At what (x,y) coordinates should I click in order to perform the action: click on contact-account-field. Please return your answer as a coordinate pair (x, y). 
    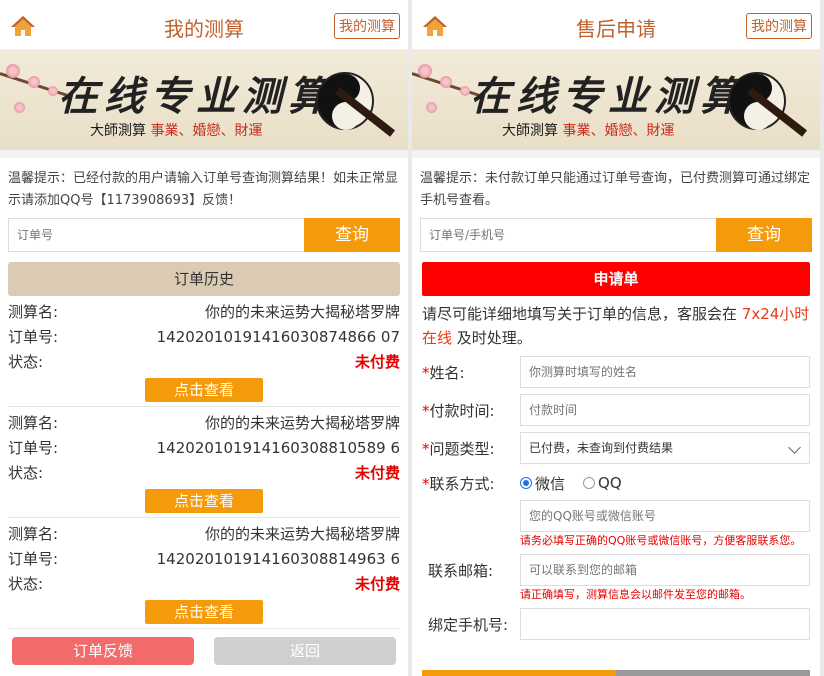
    Looking at the image, I should click on (665, 516).